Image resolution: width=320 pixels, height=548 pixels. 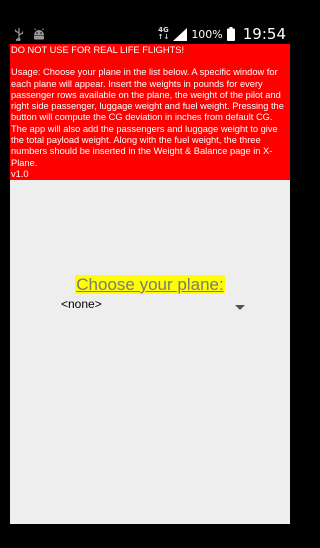 What do you see at coordinates (81, 304) in the screenshot?
I see `plane-selector-value: <none>` at bounding box center [81, 304].